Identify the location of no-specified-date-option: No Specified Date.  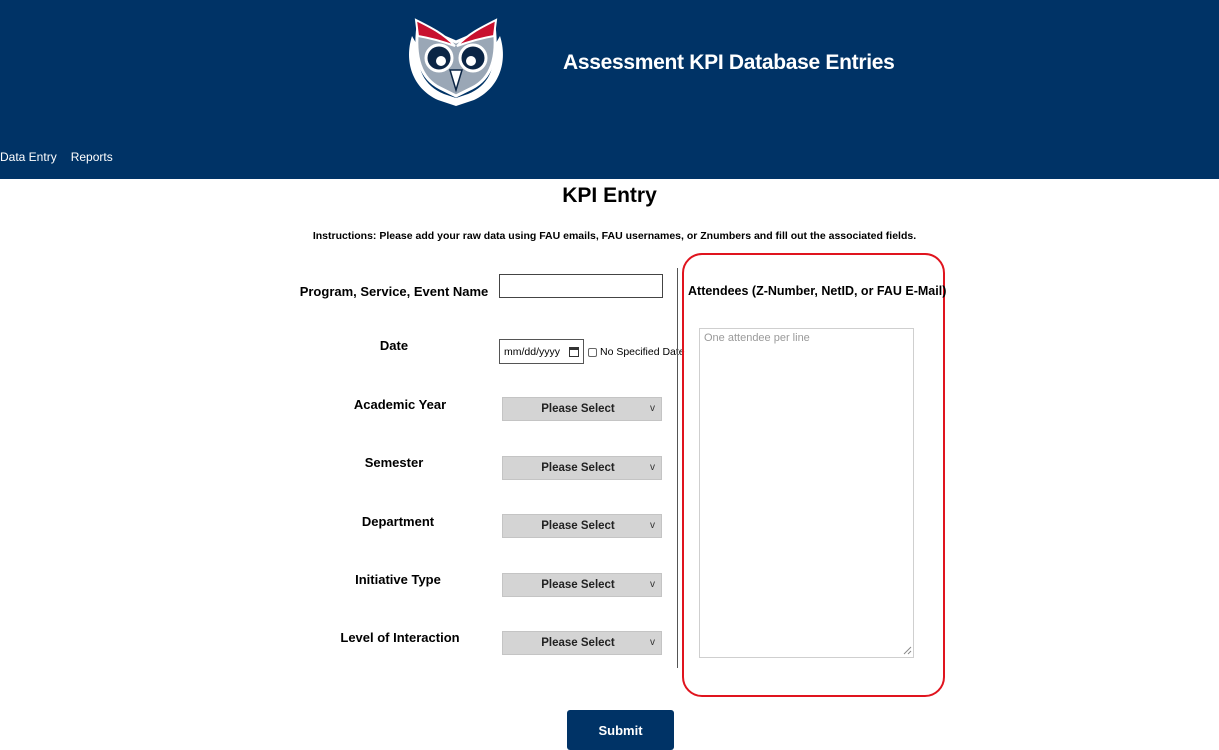
(636, 352).